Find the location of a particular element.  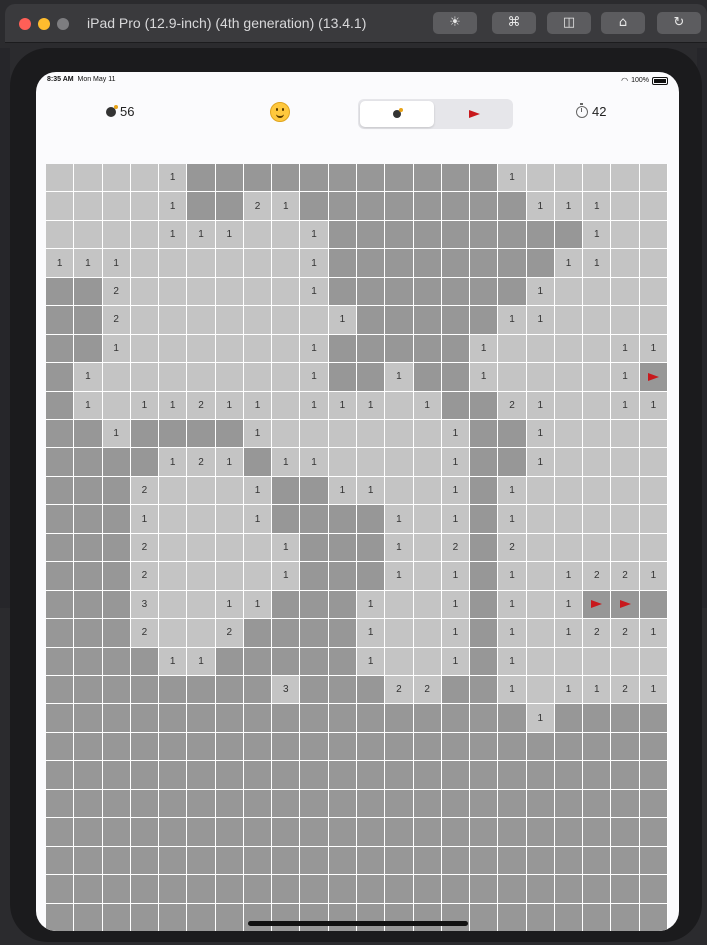

number-cell: 3 is located at coordinates (286, 690).